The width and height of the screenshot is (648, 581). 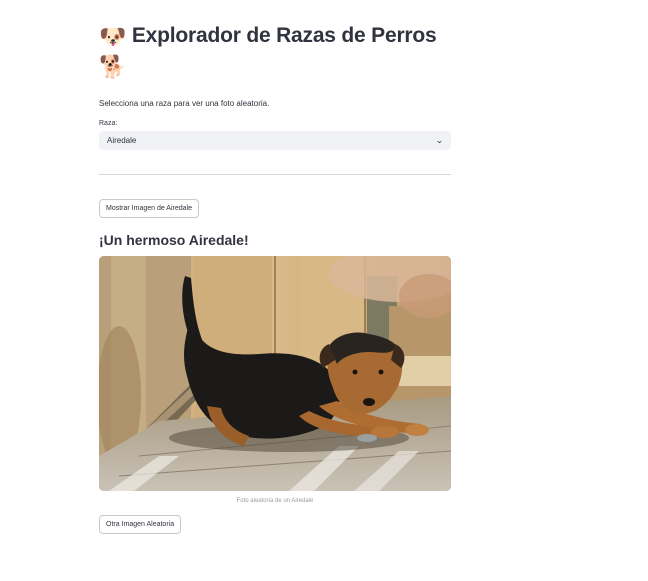 What do you see at coordinates (439, 140) in the screenshot?
I see `chevron-down-icon: ⌄` at bounding box center [439, 140].